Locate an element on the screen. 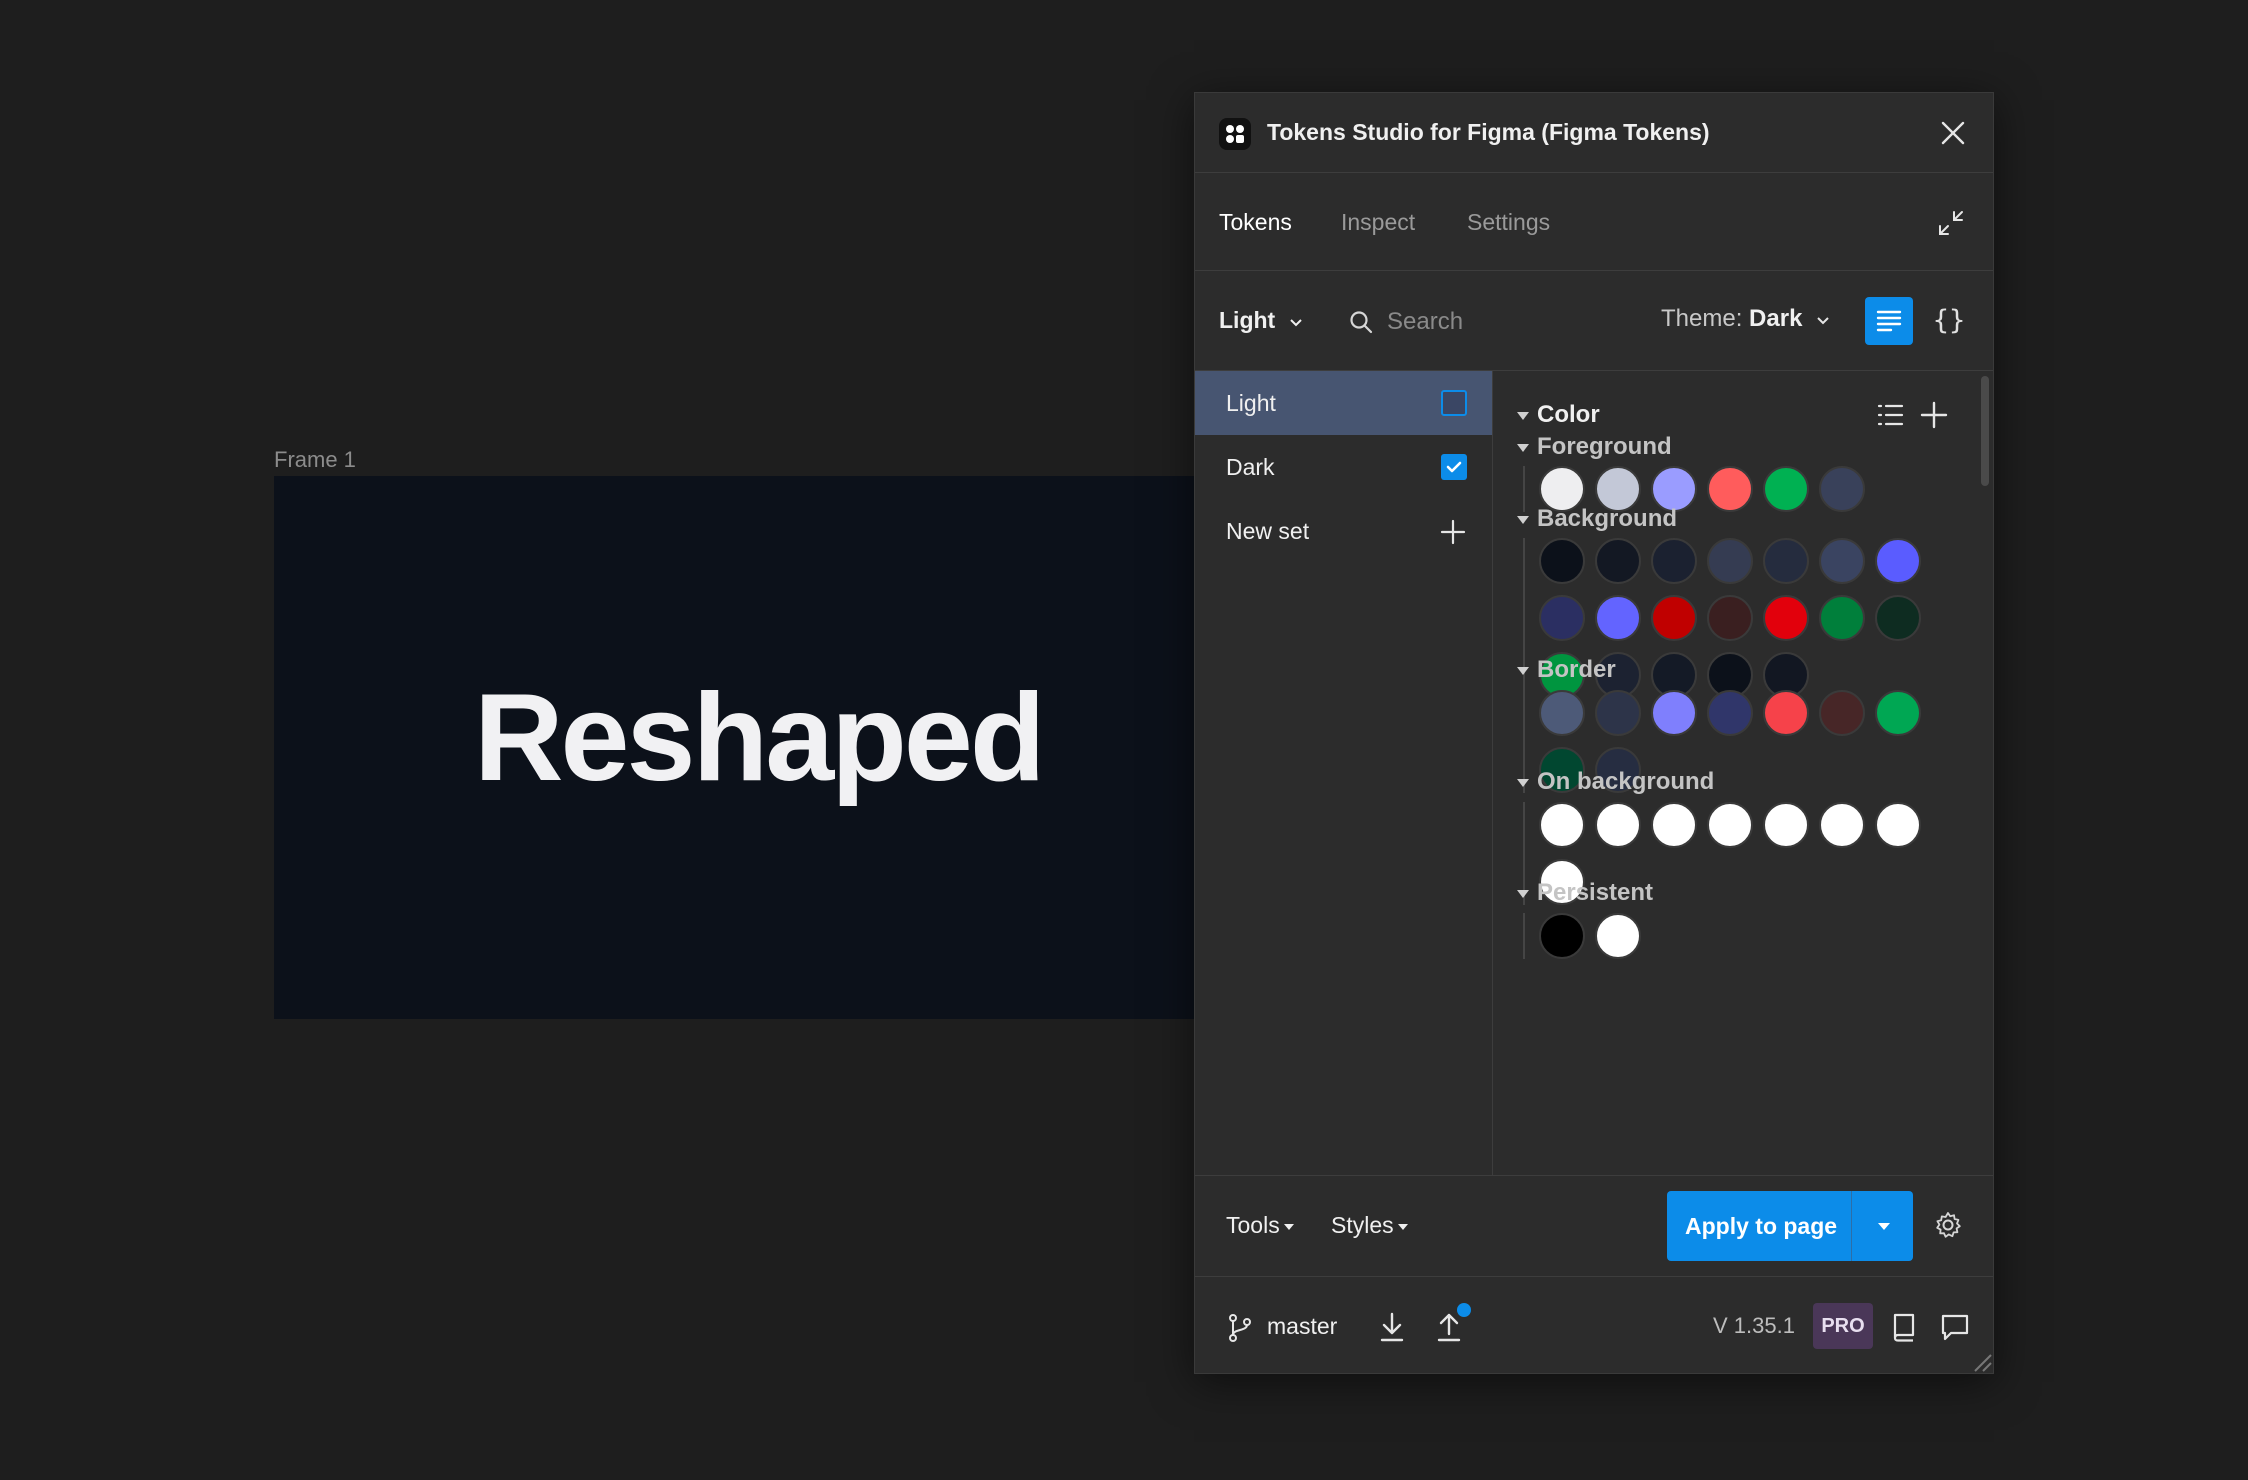 The image size is (2248, 1480). token-group-header: Border is located at coordinates (1566, 670).